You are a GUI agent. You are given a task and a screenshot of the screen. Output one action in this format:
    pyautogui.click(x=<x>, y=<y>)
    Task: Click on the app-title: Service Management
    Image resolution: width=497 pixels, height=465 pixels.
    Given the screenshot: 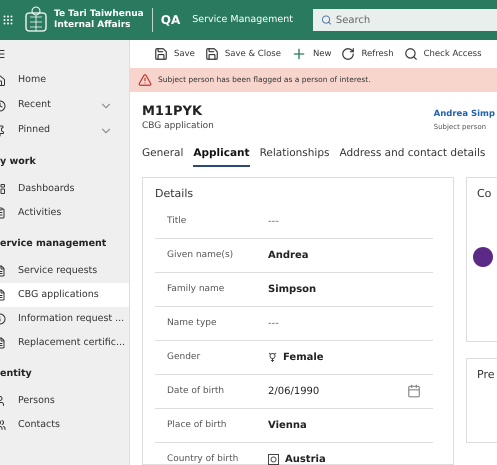 What is the action you would take?
    pyautogui.click(x=242, y=19)
    